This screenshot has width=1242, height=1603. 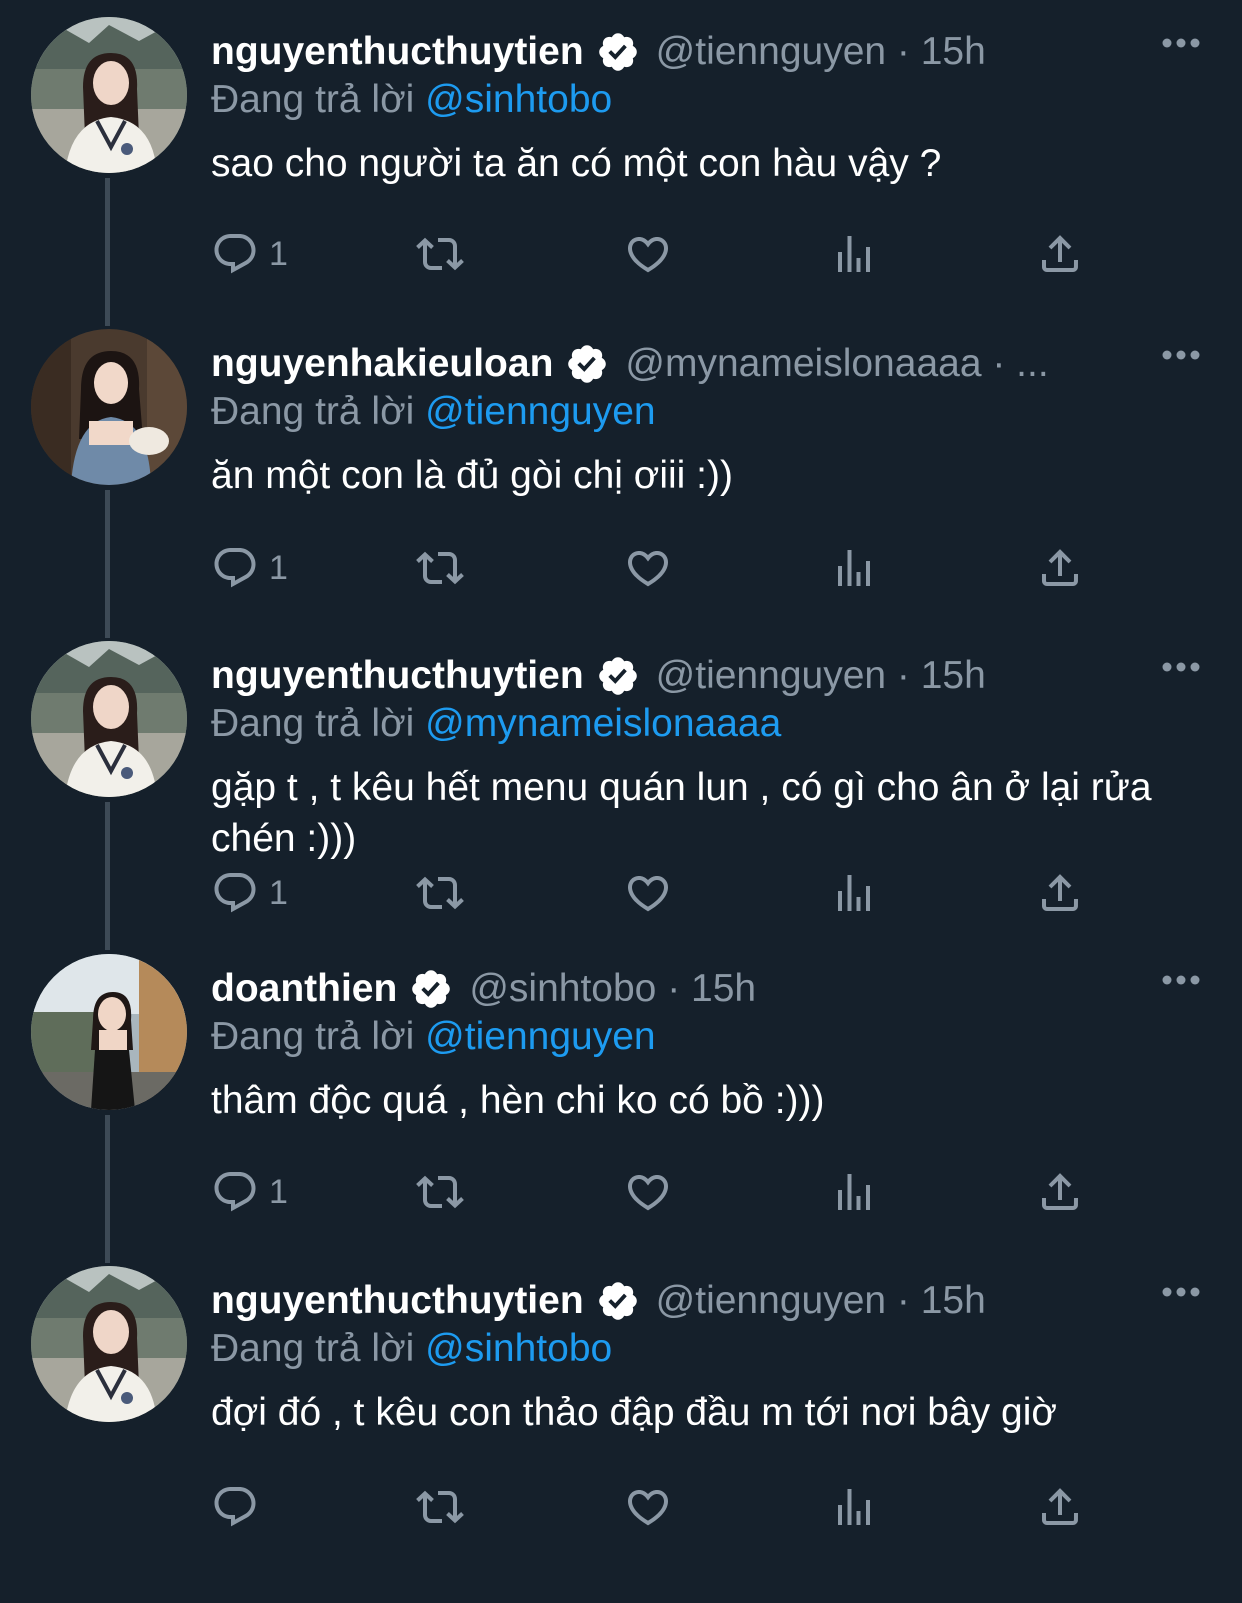 I want to click on tweet-header: doanthien @sinhtobo · 15h, so click(x=483, y=989).